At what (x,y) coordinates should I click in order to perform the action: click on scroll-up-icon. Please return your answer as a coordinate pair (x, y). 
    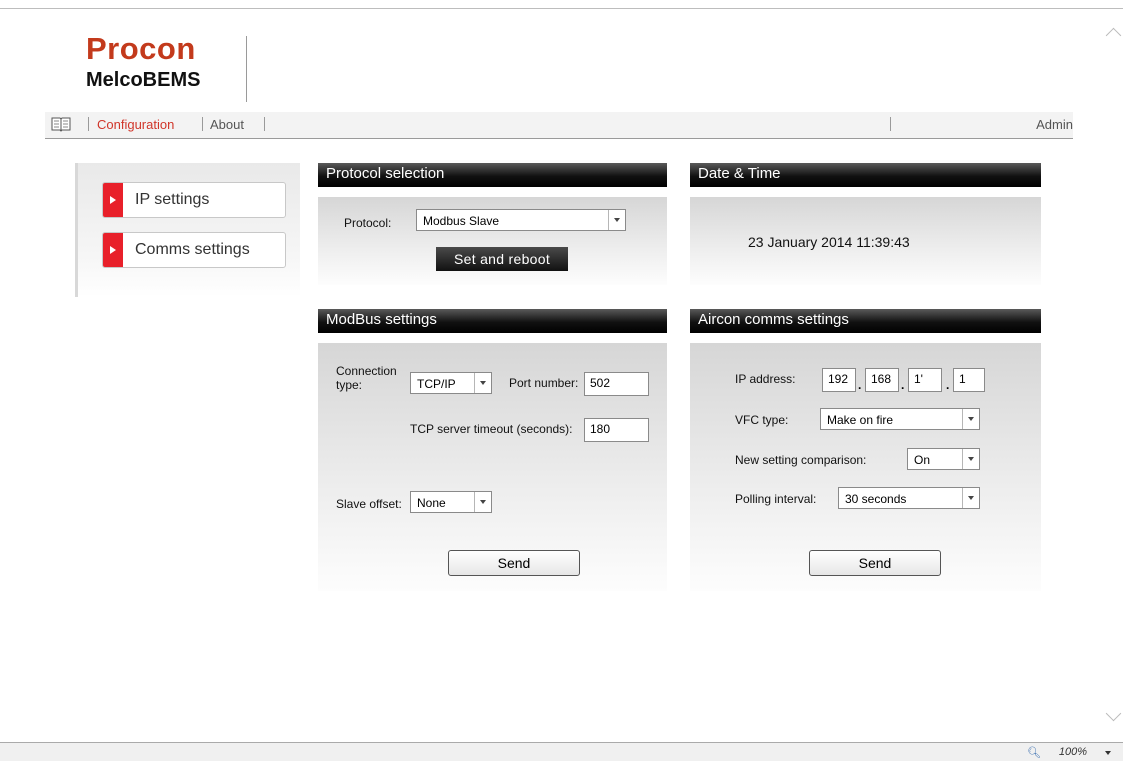
    Looking at the image, I should click on (1113, 35).